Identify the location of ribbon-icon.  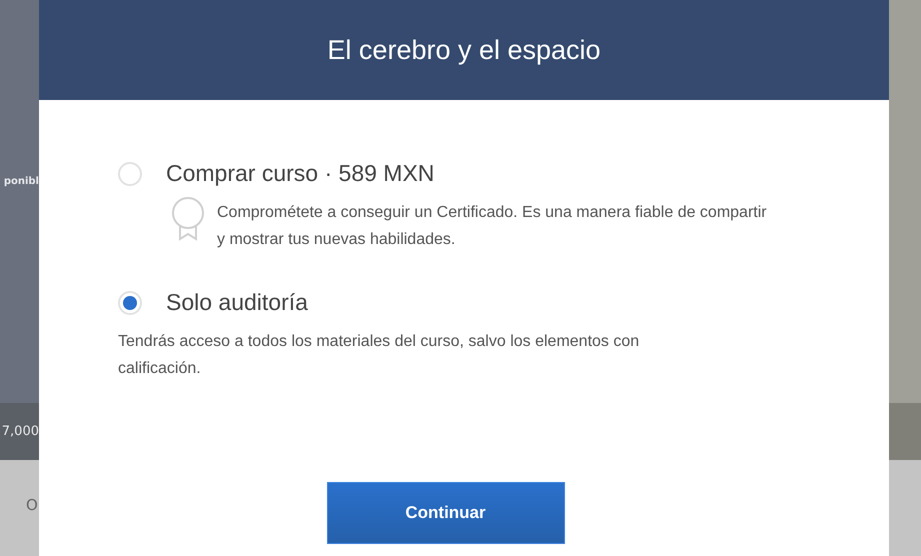
(188, 219).